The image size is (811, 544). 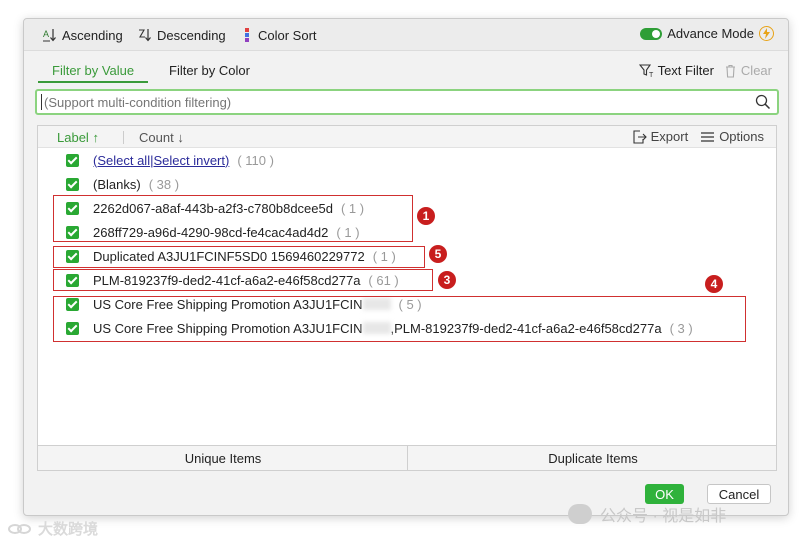 I want to click on options-button: Options, so click(x=732, y=136).